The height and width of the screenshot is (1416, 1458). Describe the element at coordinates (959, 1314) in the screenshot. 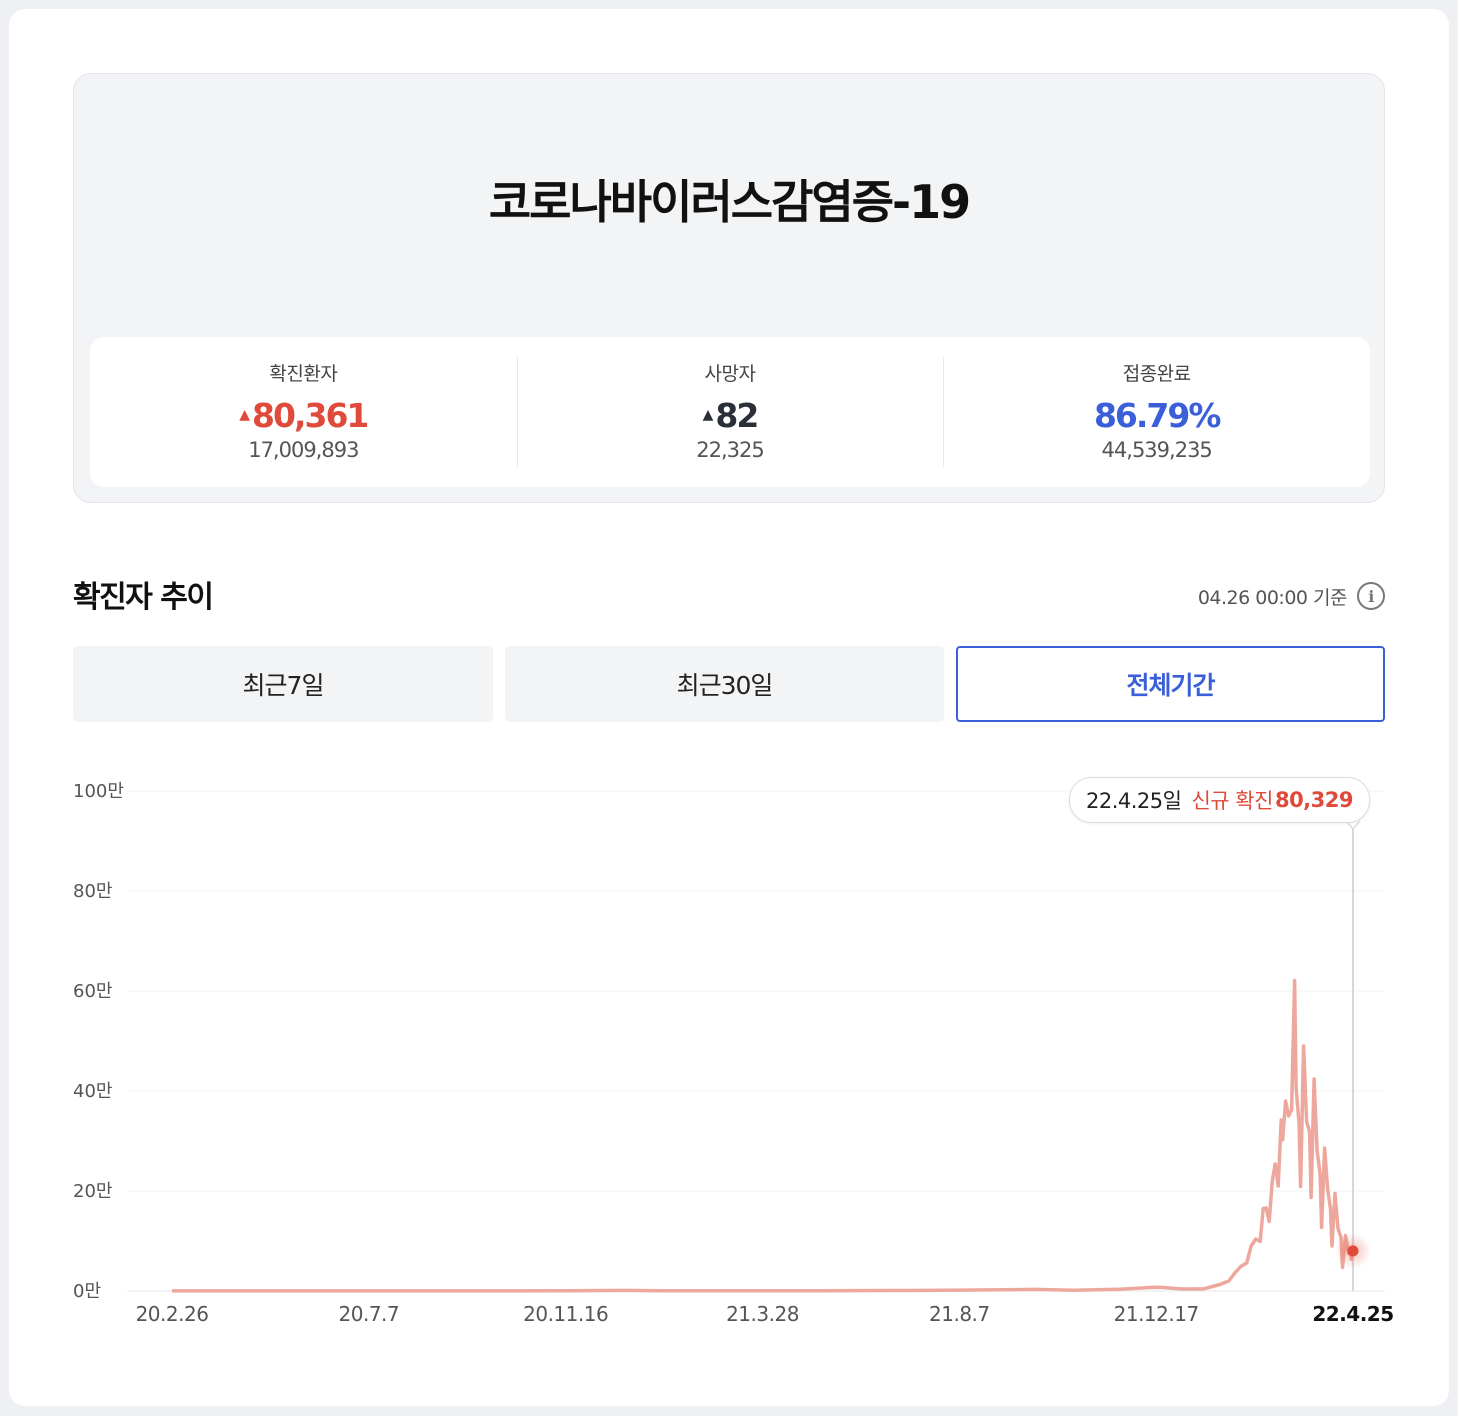

I see `x-tick-label: 21.8.7` at that location.